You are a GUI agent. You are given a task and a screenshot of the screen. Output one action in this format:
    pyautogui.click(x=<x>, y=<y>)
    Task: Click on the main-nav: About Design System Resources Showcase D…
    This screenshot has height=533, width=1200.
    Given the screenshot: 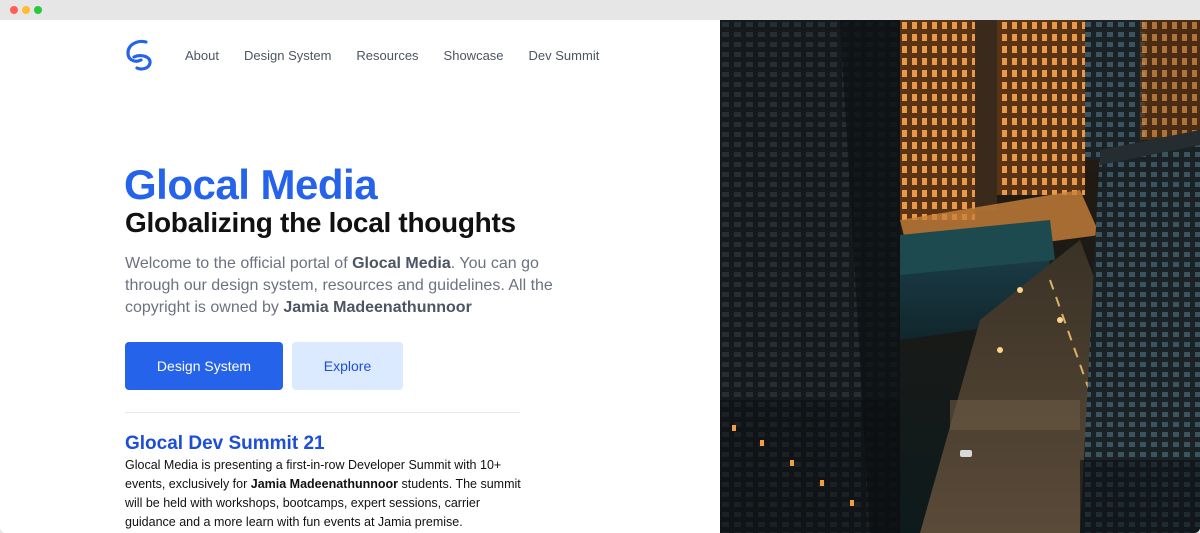 What is the action you would take?
    pyautogui.click(x=404, y=56)
    